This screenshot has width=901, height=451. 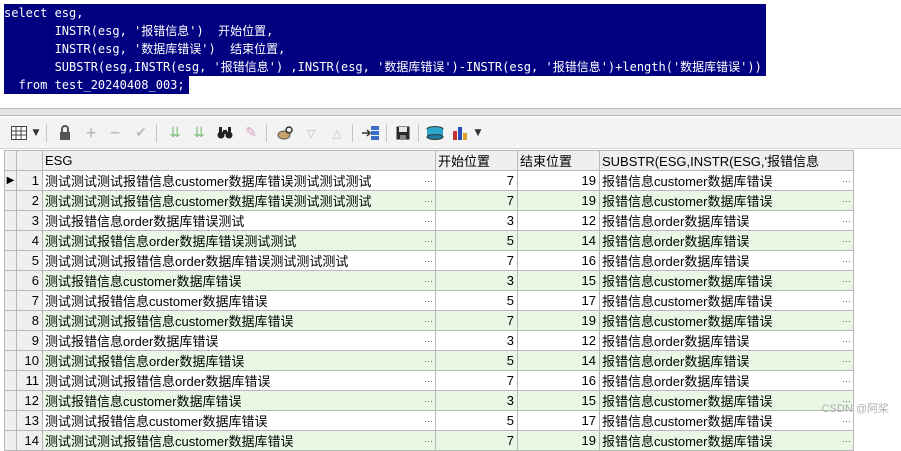 I want to click on row-indicator: ▶, so click(x=10, y=180).